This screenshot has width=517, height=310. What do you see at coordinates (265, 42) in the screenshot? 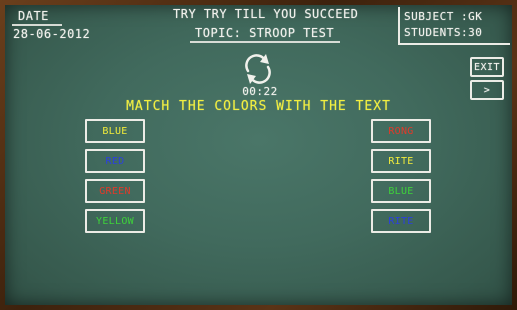
I see `topic-underline` at bounding box center [265, 42].